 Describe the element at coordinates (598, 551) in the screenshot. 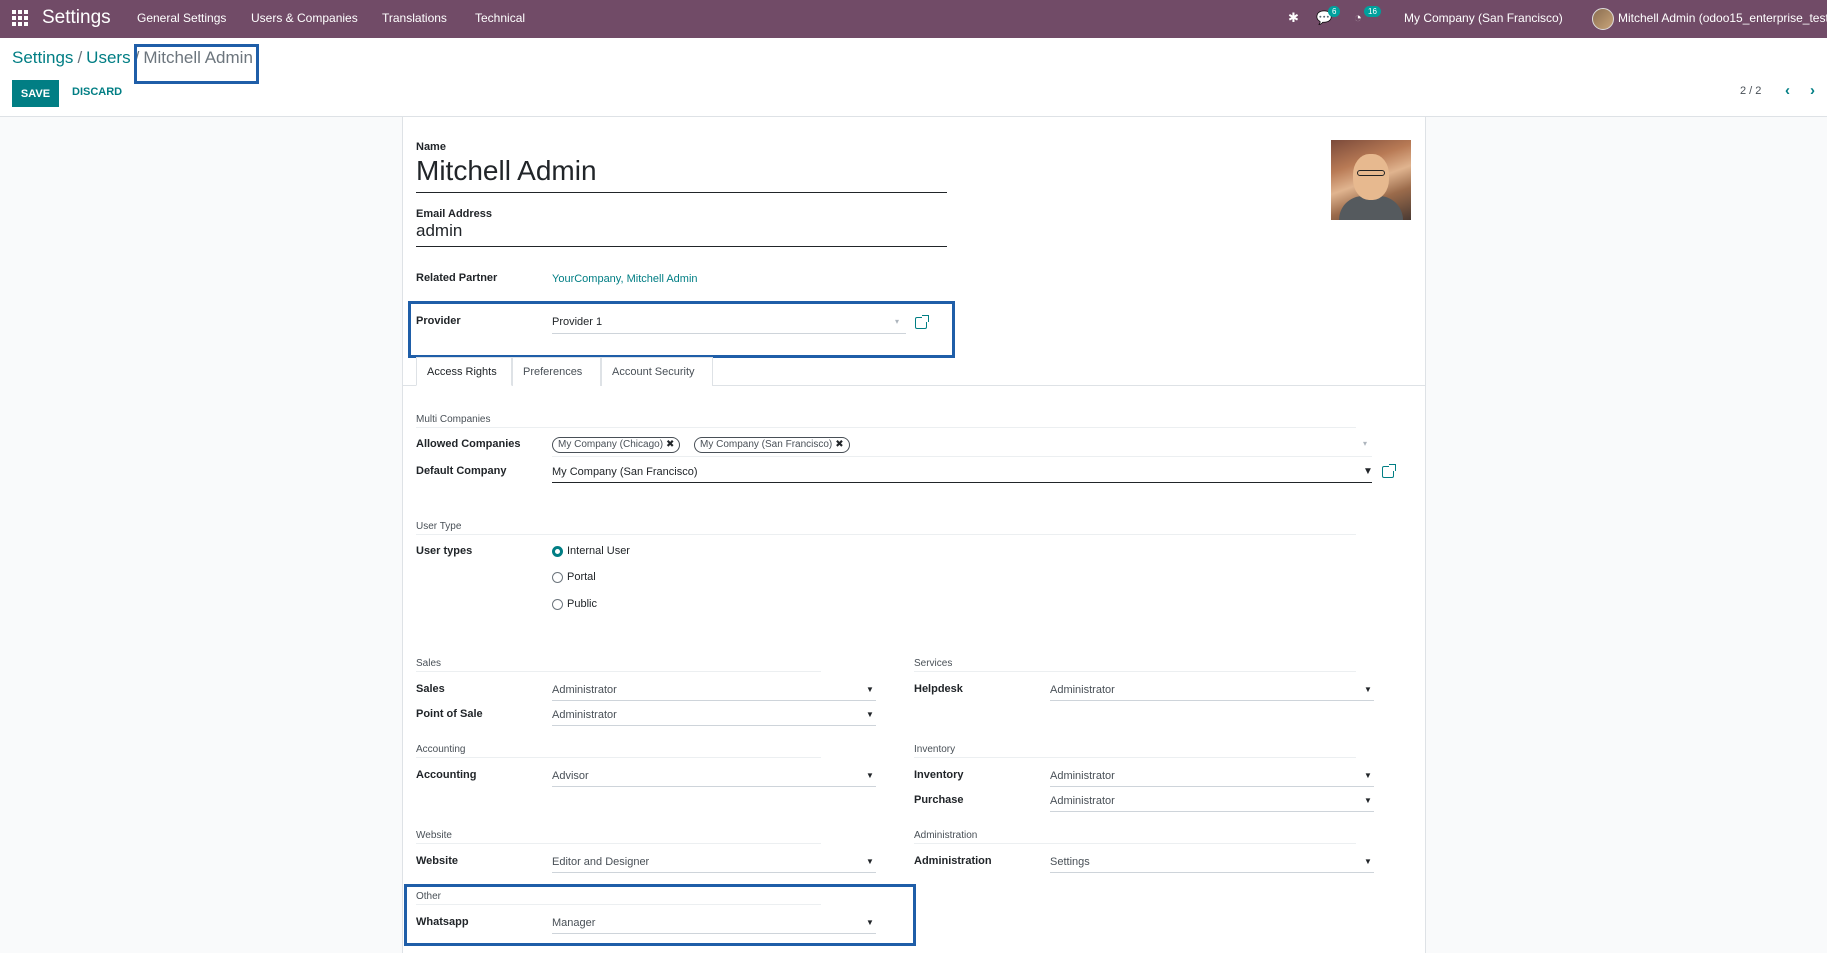

I see `radio-internal-user-label: Internal User` at that location.